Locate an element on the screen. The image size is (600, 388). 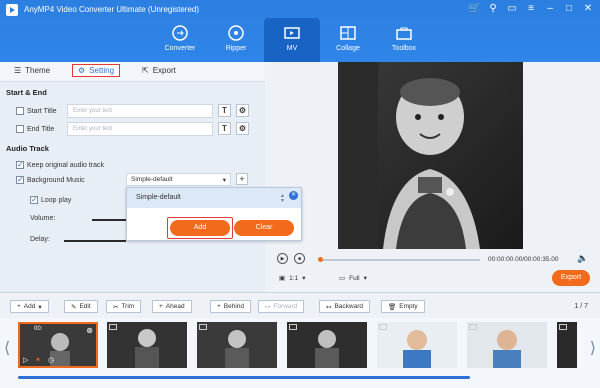
add-music-button: + is located at coordinates (242, 179).